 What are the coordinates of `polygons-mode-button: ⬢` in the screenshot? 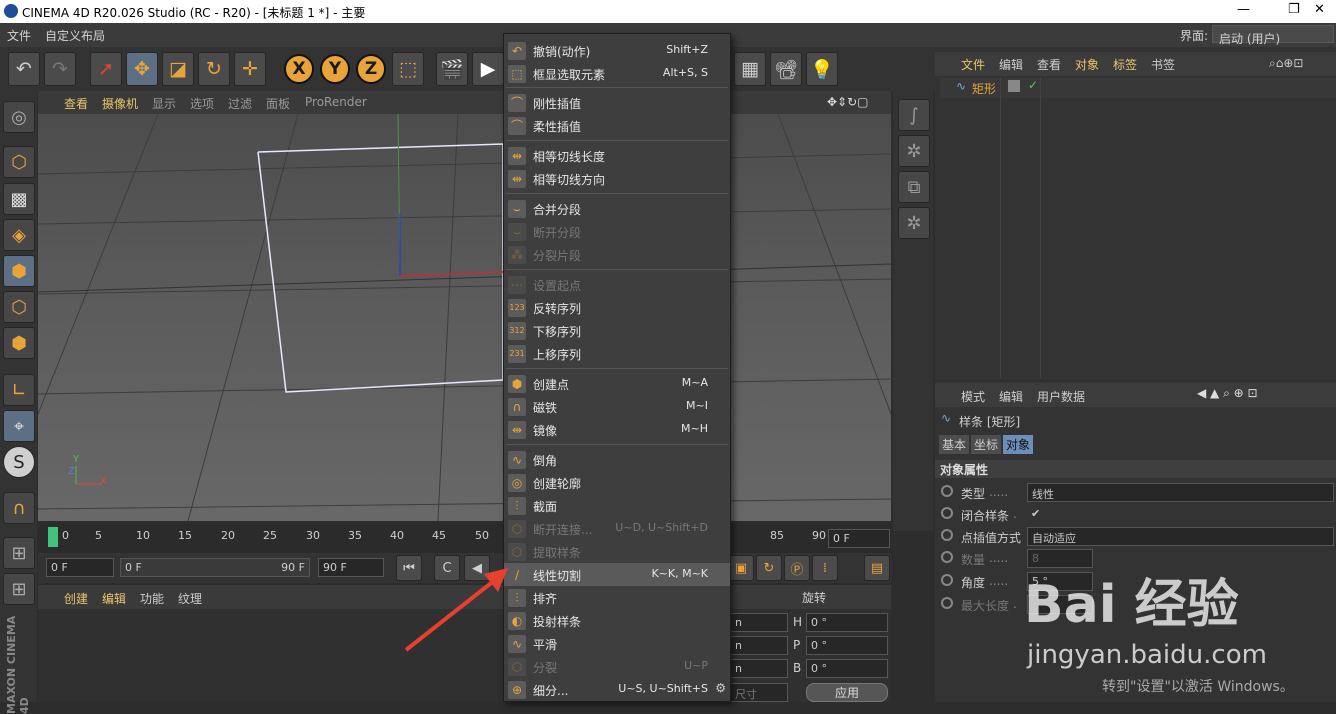 It's located at (19, 343).